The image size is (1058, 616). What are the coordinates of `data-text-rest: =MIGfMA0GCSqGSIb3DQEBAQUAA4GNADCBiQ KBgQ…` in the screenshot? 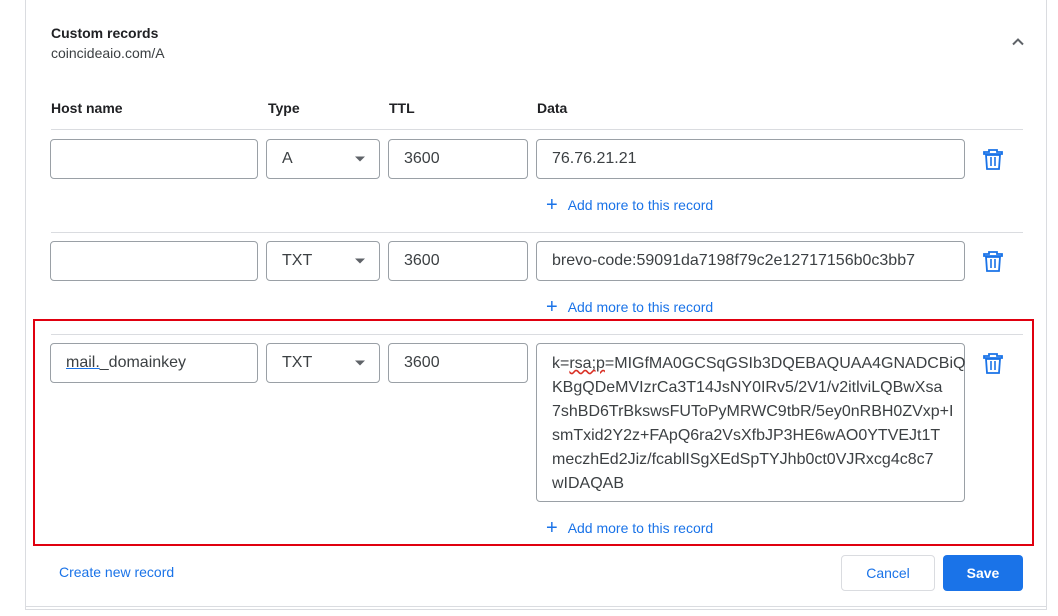 It's located at (759, 423).